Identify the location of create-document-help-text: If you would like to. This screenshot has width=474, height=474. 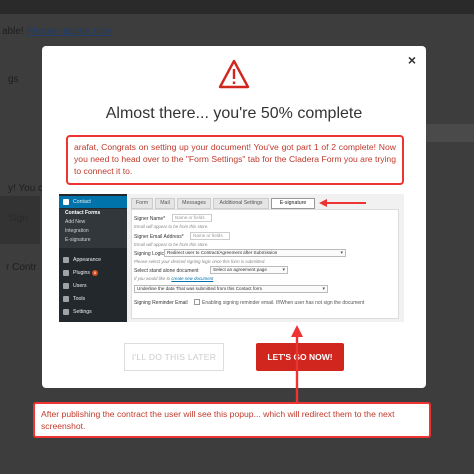
(152, 278).